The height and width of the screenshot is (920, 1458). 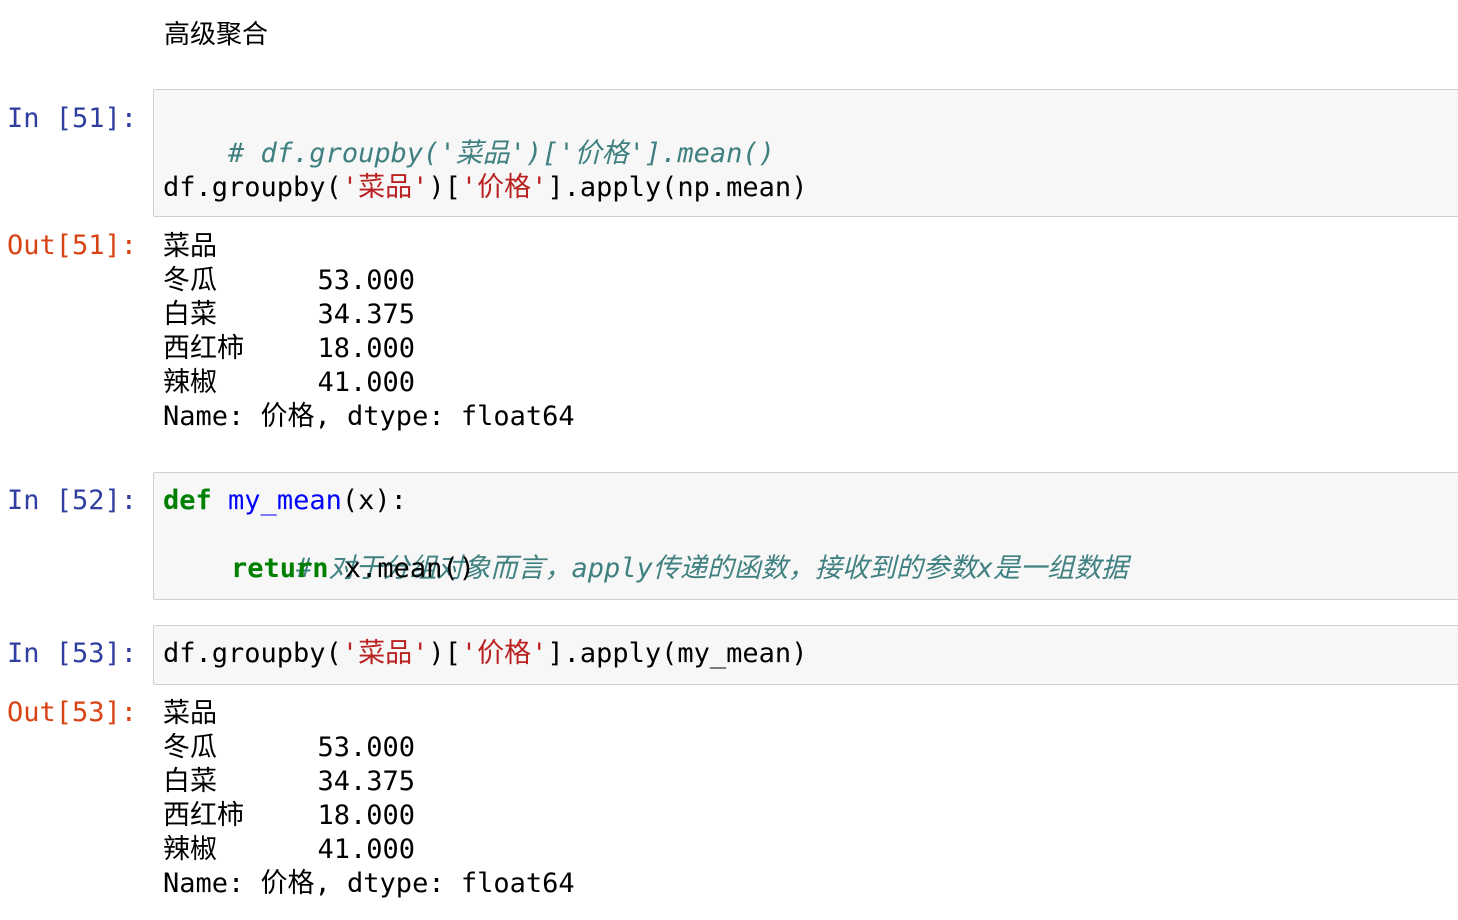 I want to click on code-token: (x):, so click(x=374, y=500).